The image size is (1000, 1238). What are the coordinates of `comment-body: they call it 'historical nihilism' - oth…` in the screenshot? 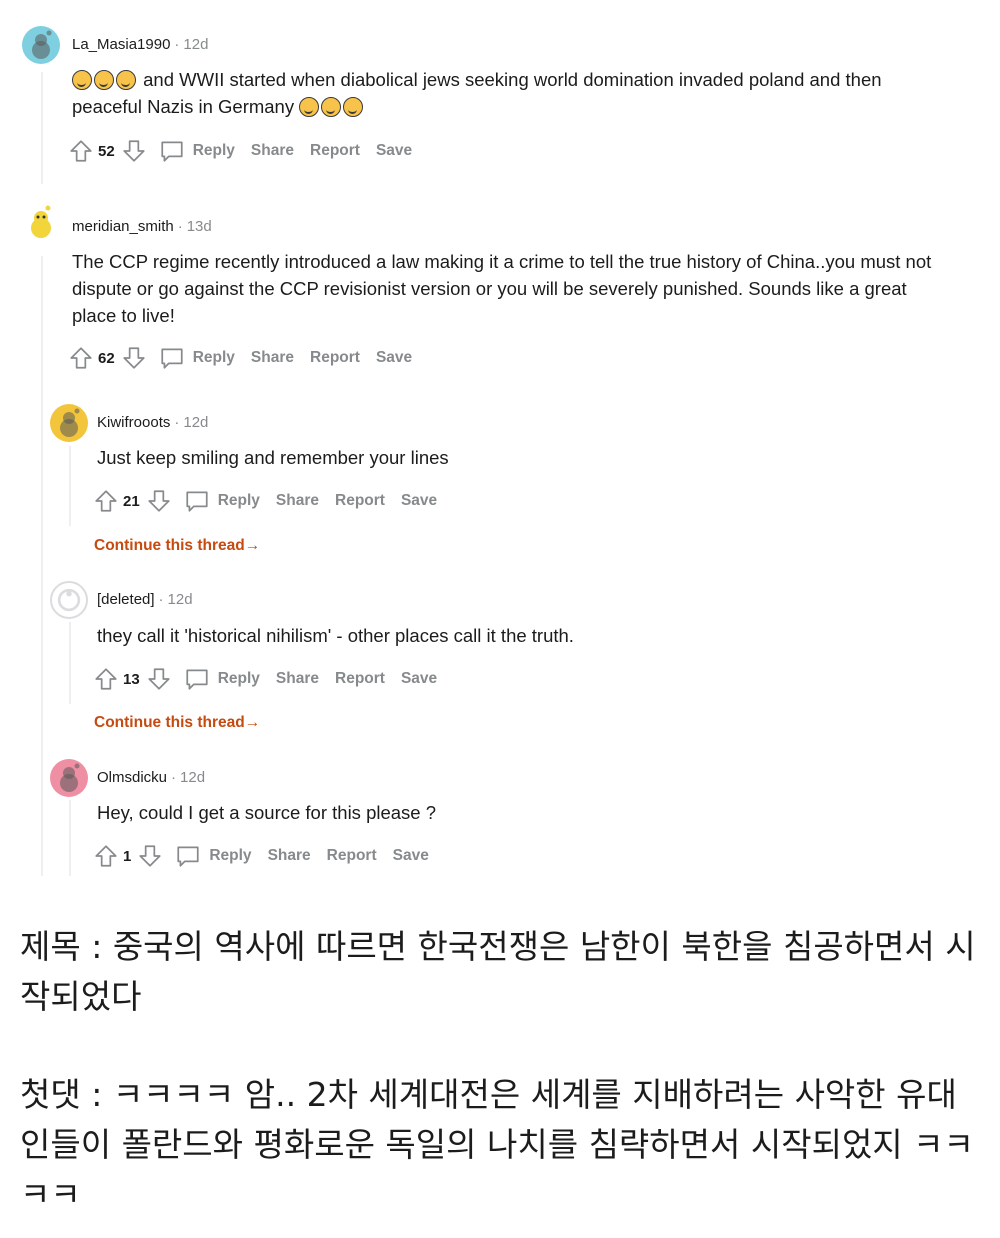 It's located at (335, 635).